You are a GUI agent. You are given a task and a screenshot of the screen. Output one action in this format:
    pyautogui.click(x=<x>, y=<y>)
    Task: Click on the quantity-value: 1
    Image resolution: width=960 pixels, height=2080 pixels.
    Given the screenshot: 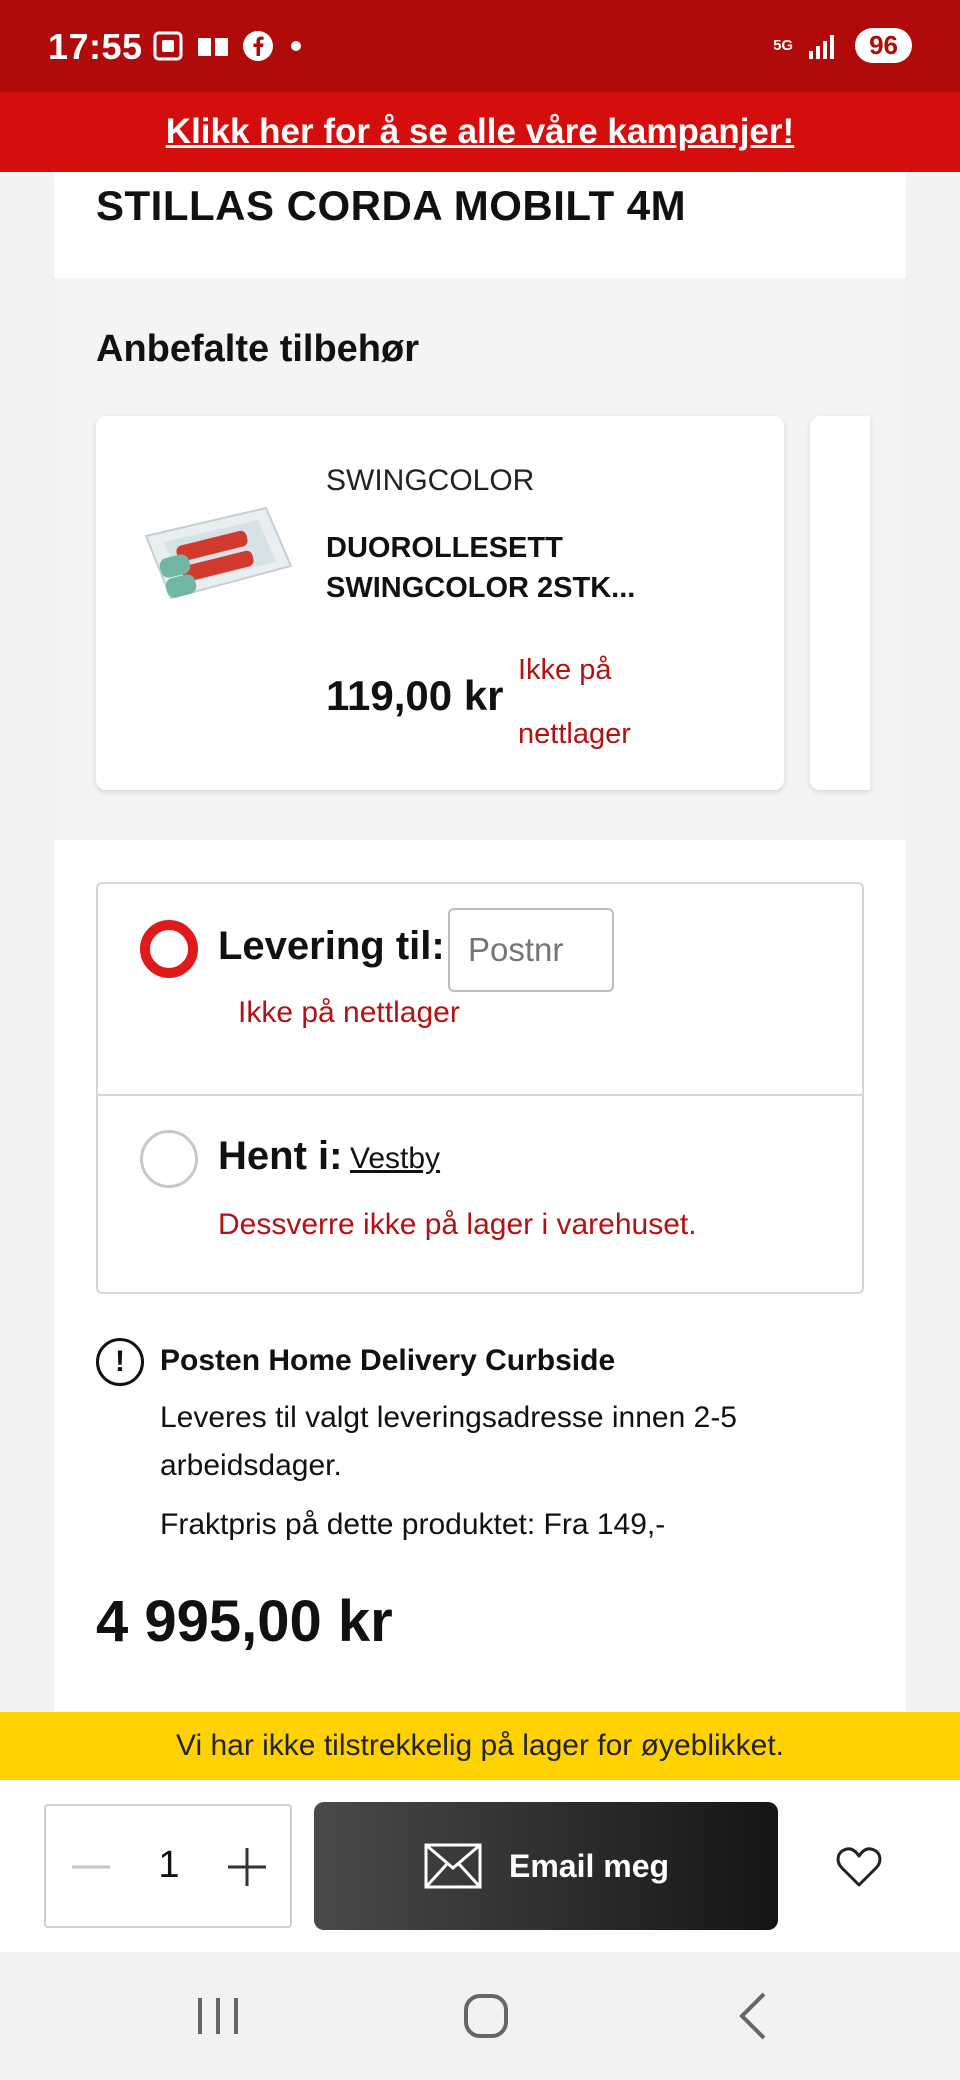 What is the action you would take?
    pyautogui.click(x=169, y=1865)
    